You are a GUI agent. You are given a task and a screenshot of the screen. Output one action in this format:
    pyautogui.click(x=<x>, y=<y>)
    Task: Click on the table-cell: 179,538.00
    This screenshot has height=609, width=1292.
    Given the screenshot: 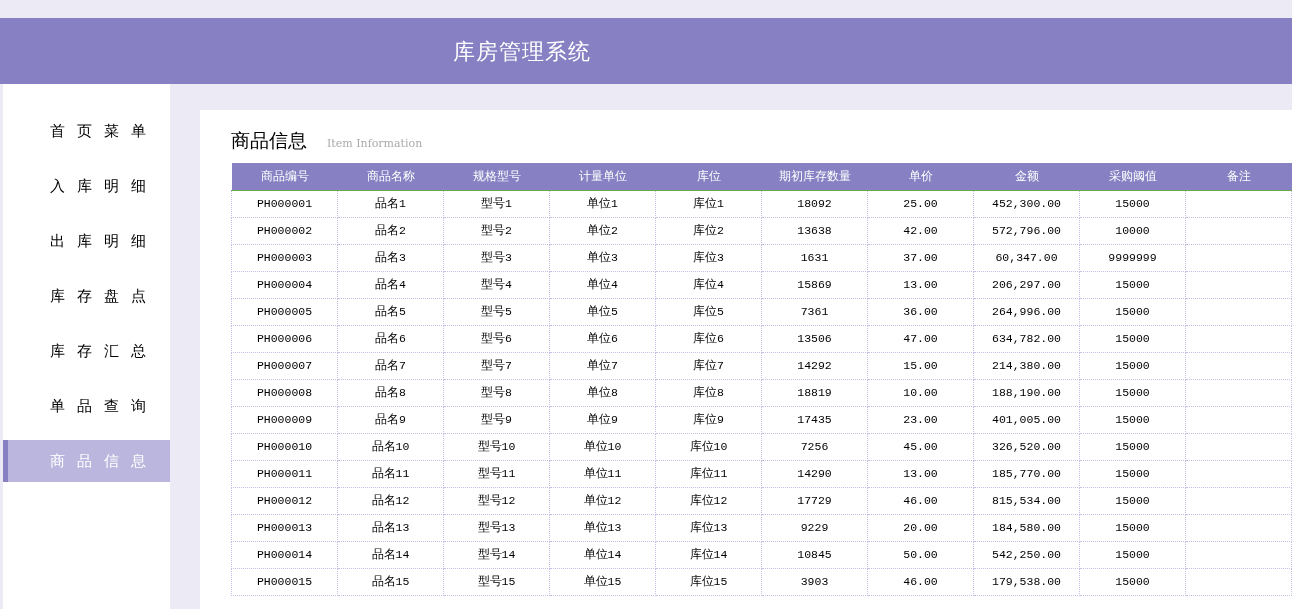 What is the action you would take?
    pyautogui.click(x=1026, y=581)
    